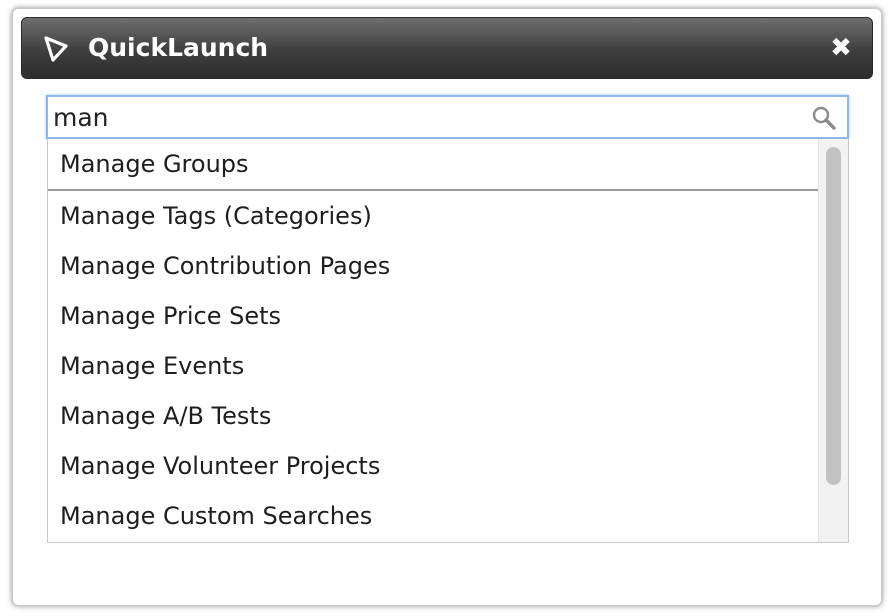 The width and height of the screenshot is (894, 616). I want to click on result-item: Manage A/B Tests, so click(433, 416).